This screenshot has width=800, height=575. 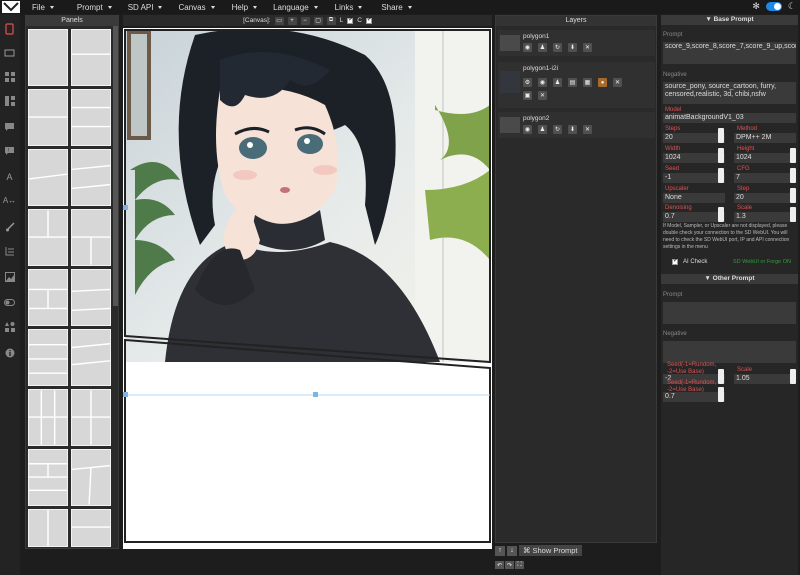 What do you see at coordinates (350, 20) in the screenshot?
I see `l-checkbox` at bounding box center [350, 20].